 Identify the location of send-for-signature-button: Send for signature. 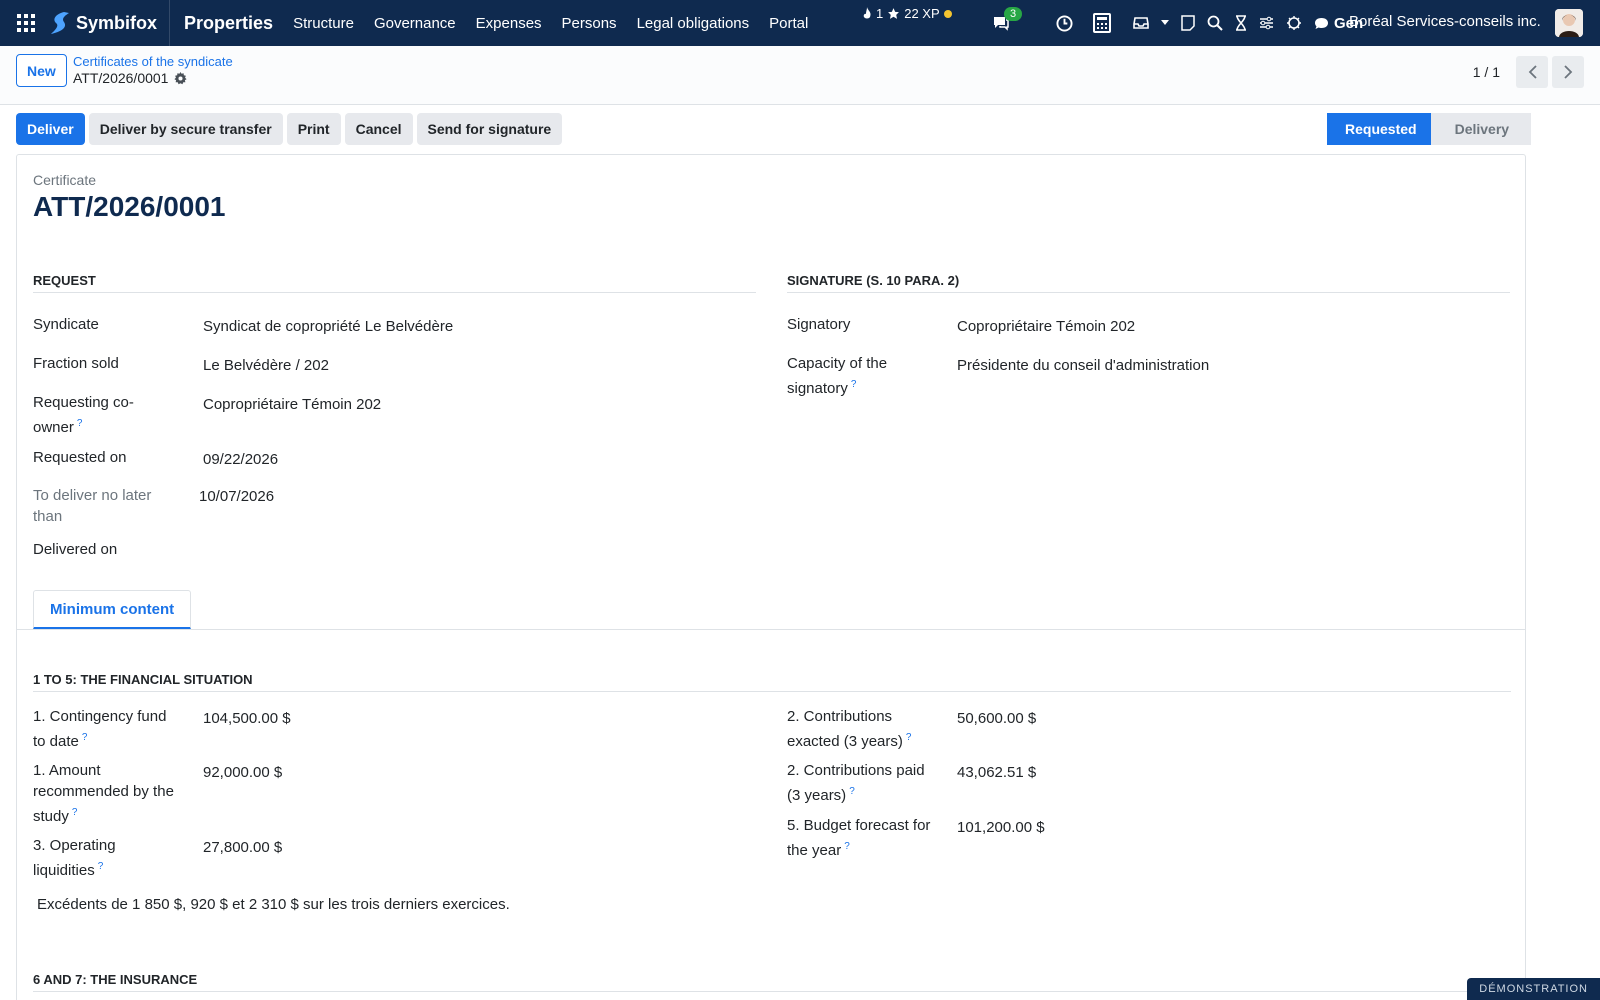
(489, 129).